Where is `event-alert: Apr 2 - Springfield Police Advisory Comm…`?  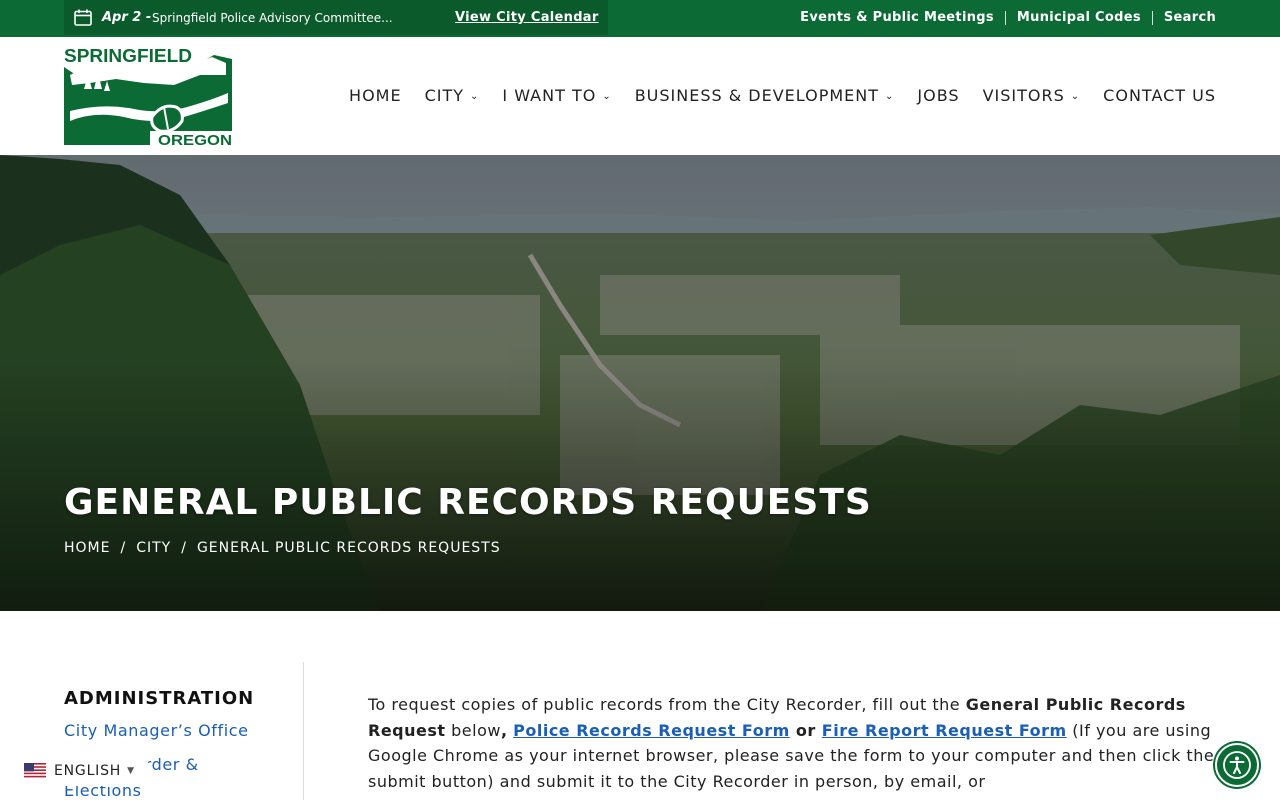
event-alert: Apr 2 - Springfield Police Advisory Comm… is located at coordinates (336, 17).